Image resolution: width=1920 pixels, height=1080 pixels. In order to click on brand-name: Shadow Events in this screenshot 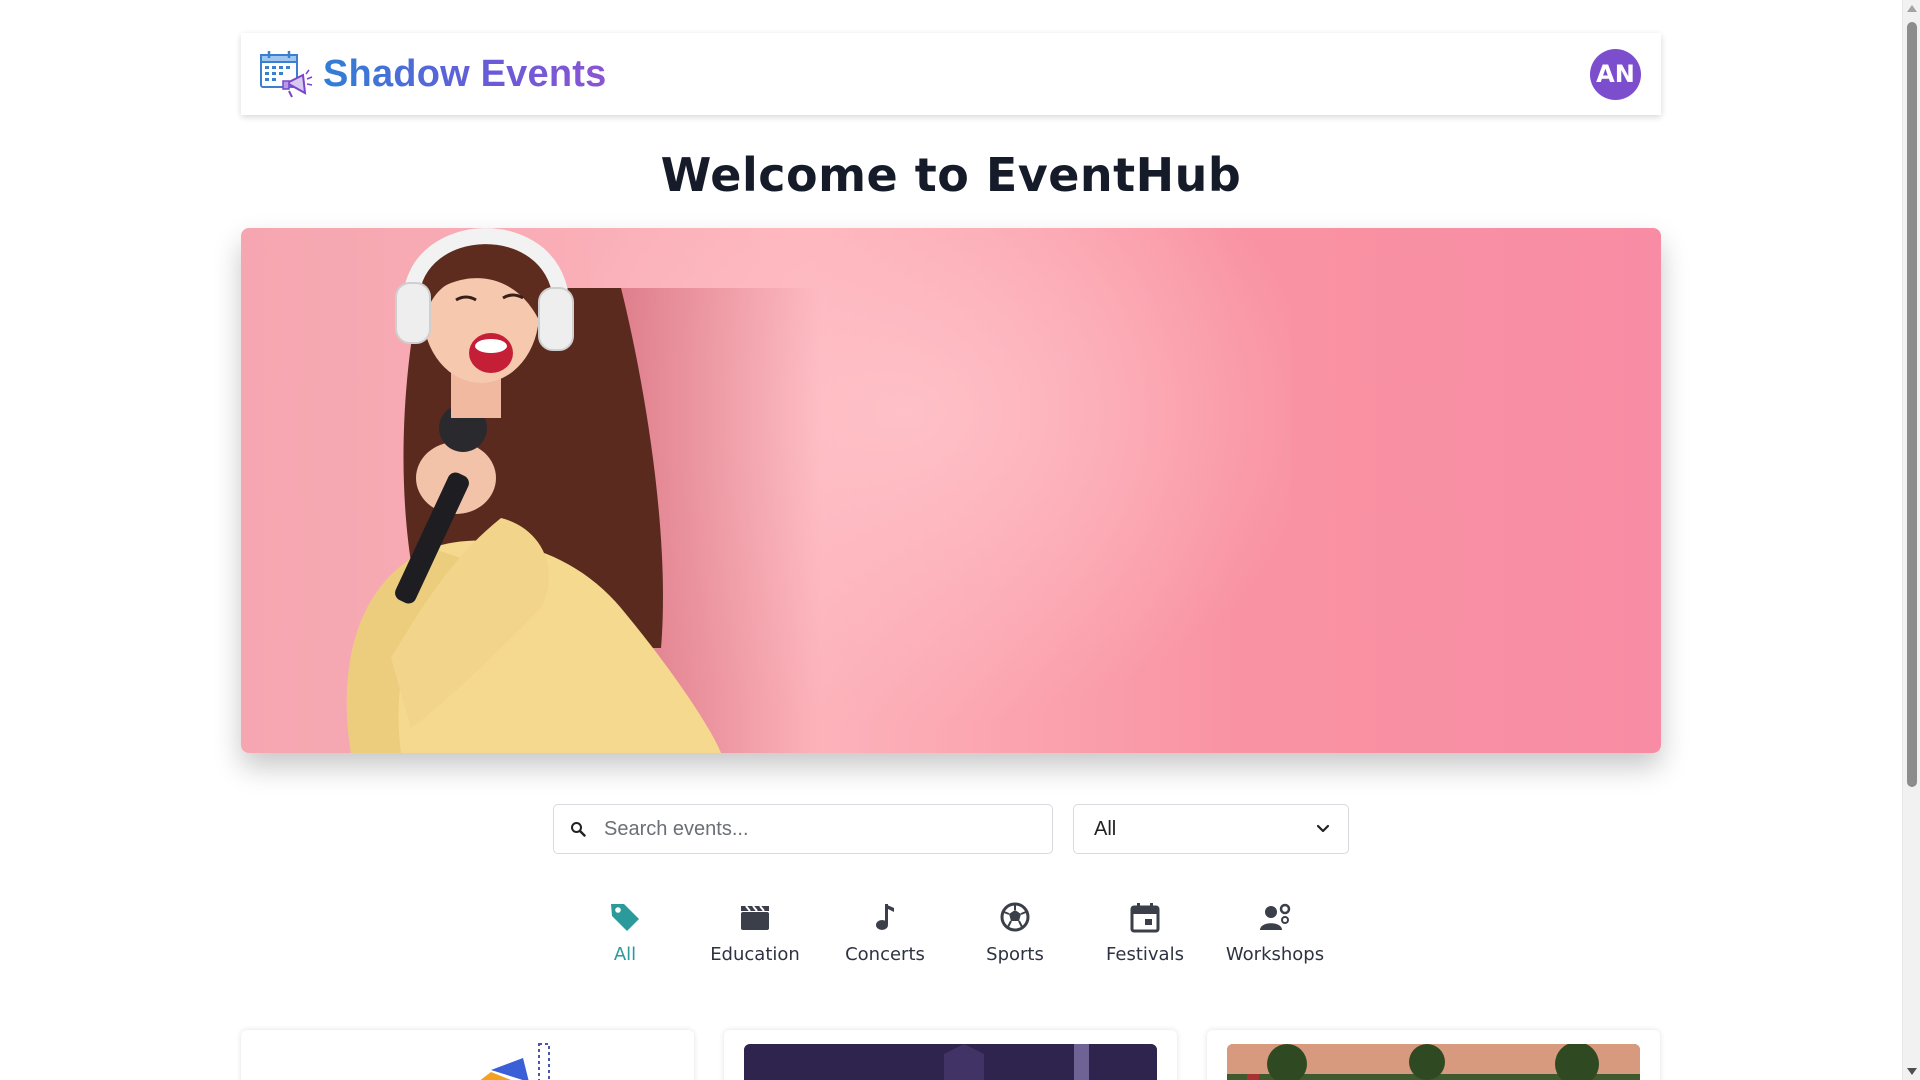, I will do `click(464, 74)`.